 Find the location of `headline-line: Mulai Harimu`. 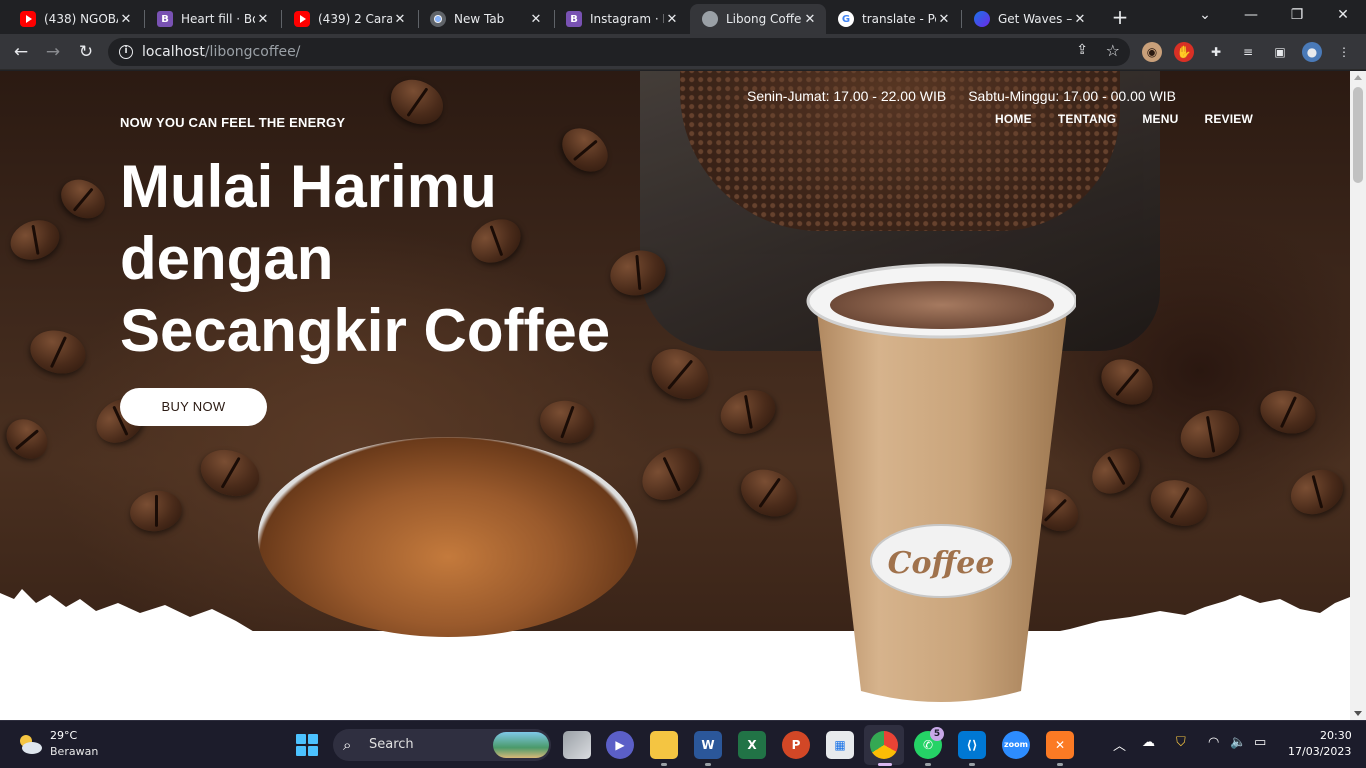

headline-line: Mulai Harimu is located at coordinates (308, 186).